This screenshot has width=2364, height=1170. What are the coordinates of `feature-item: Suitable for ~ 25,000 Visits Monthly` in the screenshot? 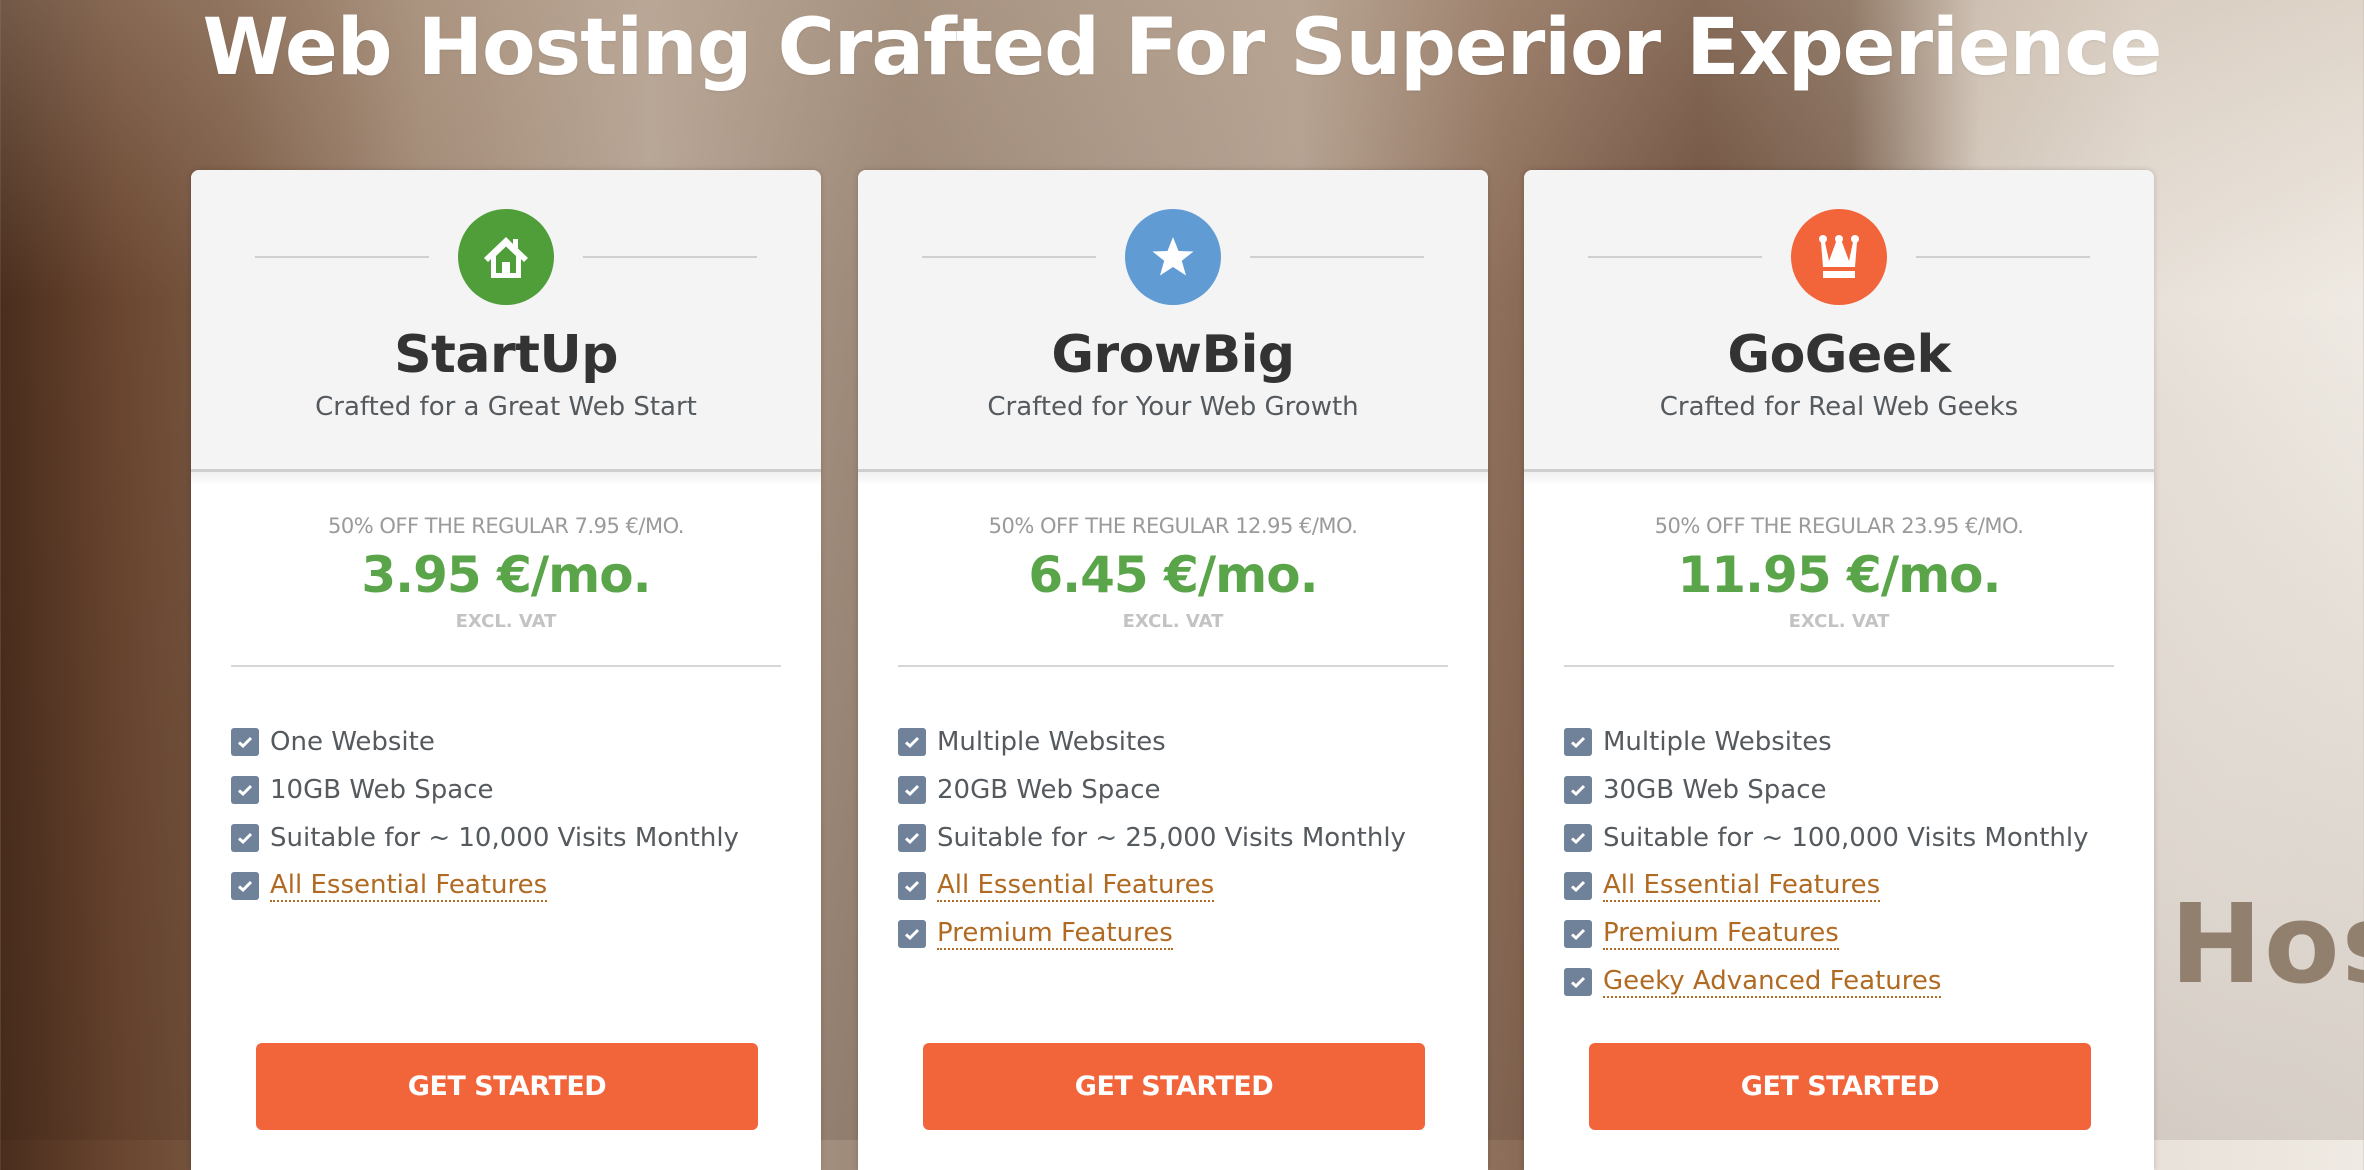 It's located at (1152, 838).